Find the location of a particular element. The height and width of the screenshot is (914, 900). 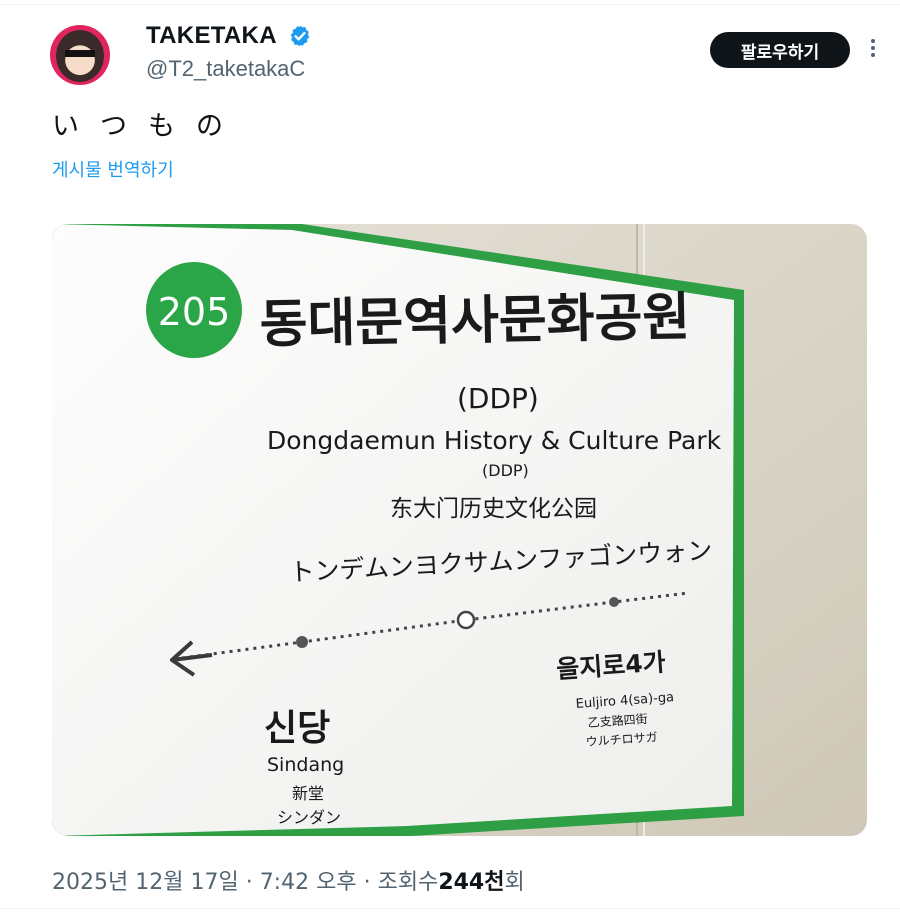

avatar is located at coordinates (80, 55).